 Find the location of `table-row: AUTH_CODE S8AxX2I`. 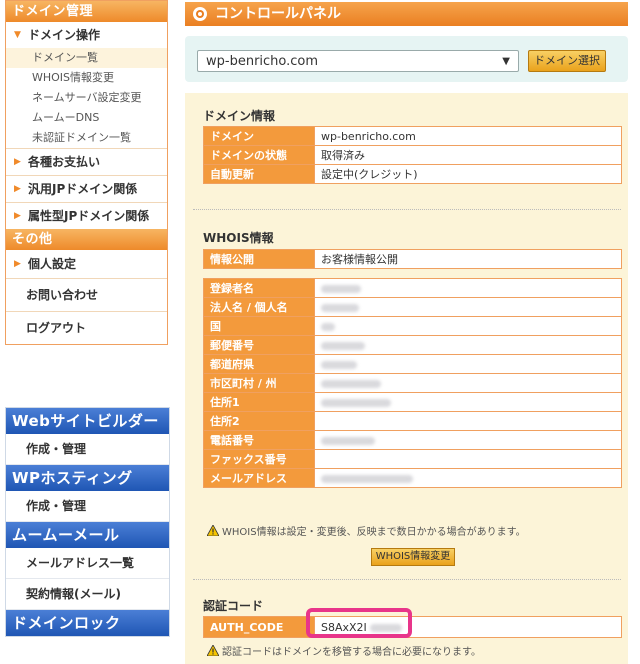

table-row: AUTH_CODE S8AxX2I is located at coordinates (412, 627).